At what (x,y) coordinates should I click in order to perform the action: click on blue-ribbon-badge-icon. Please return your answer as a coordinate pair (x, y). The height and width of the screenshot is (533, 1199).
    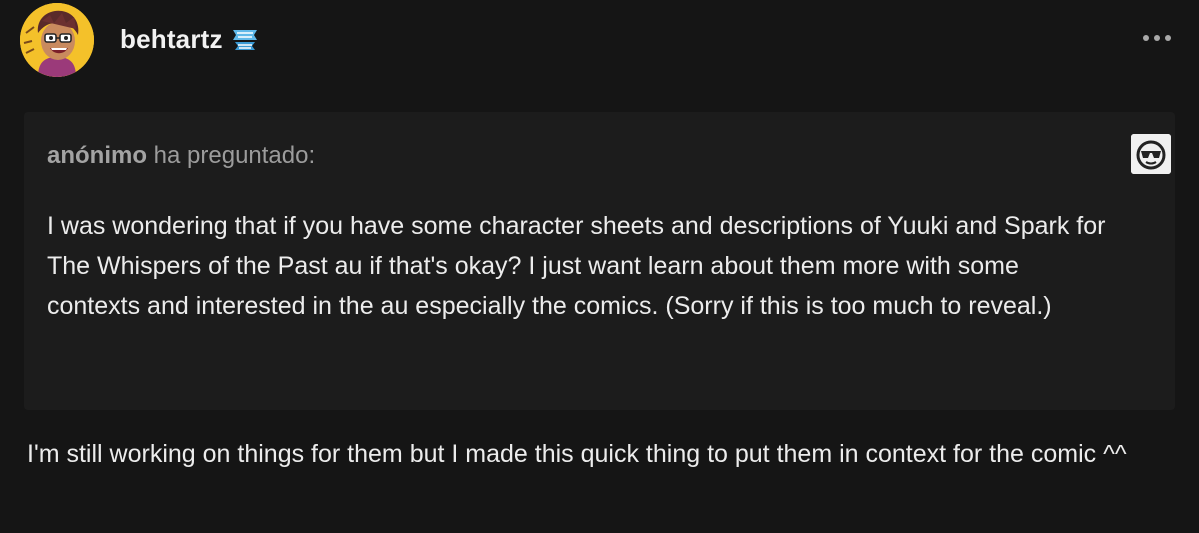
    Looking at the image, I should click on (245, 40).